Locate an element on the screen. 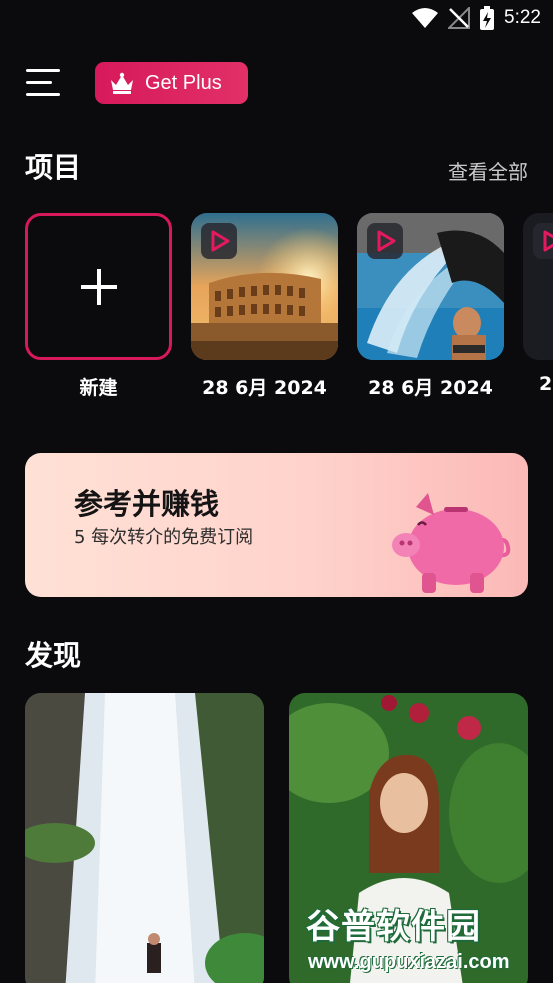 The height and width of the screenshot is (983, 553). discover-card is located at coordinates (144, 838).